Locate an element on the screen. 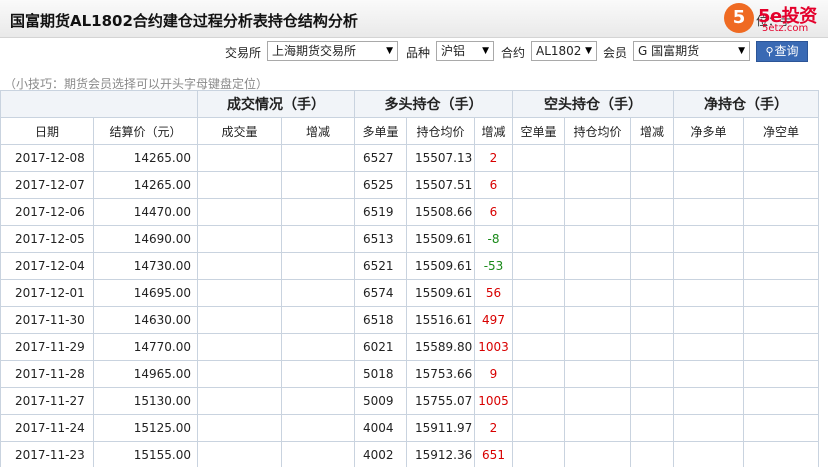  row-settle: 14730.00 is located at coordinates (145, 266).